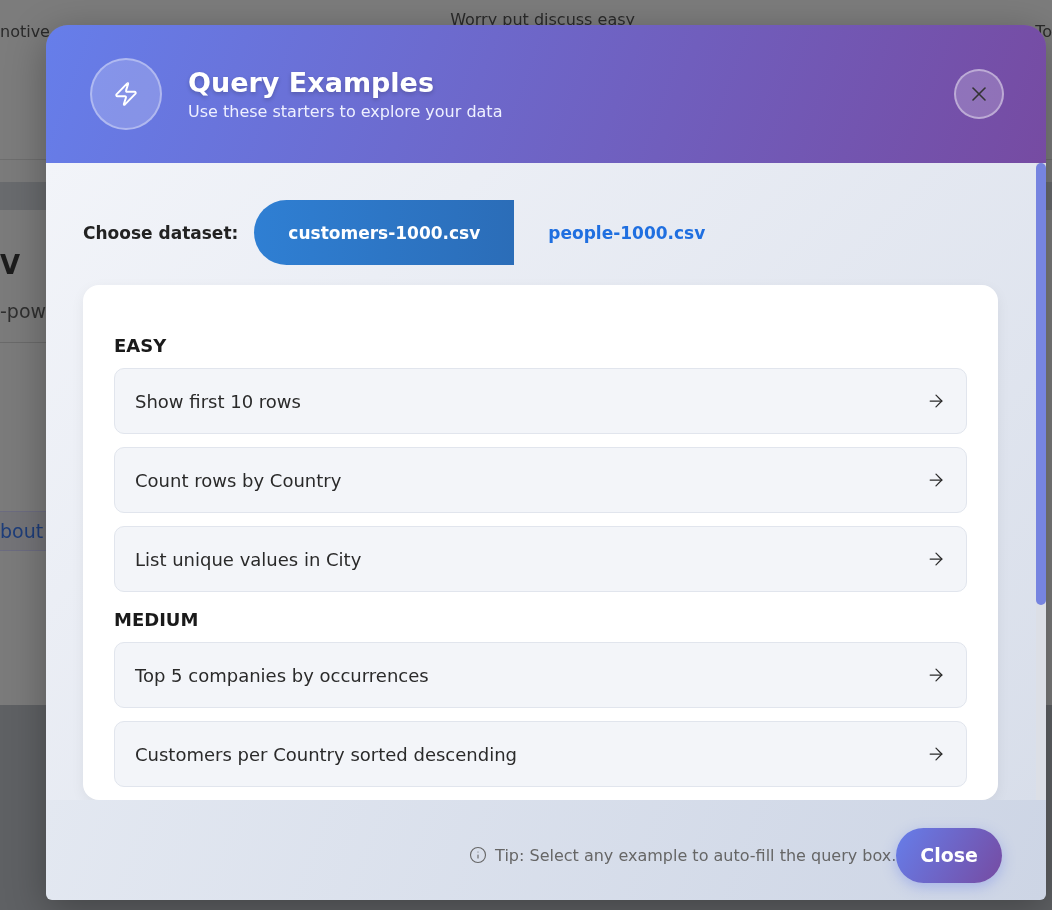 The image size is (1052, 910). What do you see at coordinates (161, 232) in the screenshot?
I see `dataset-label: Choose dataset:` at bounding box center [161, 232].